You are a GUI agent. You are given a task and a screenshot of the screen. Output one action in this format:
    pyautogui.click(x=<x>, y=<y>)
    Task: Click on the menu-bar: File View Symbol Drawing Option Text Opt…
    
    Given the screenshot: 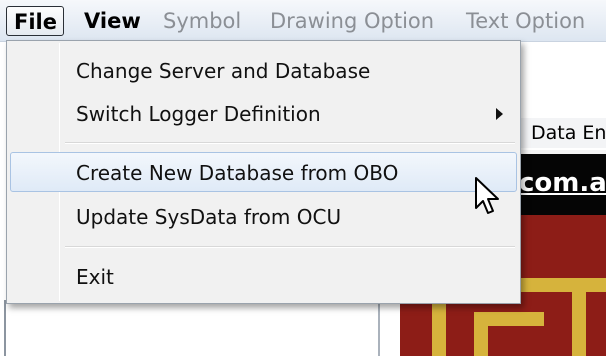 What is the action you would take?
    pyautogui.click(x=303, y=21)
    